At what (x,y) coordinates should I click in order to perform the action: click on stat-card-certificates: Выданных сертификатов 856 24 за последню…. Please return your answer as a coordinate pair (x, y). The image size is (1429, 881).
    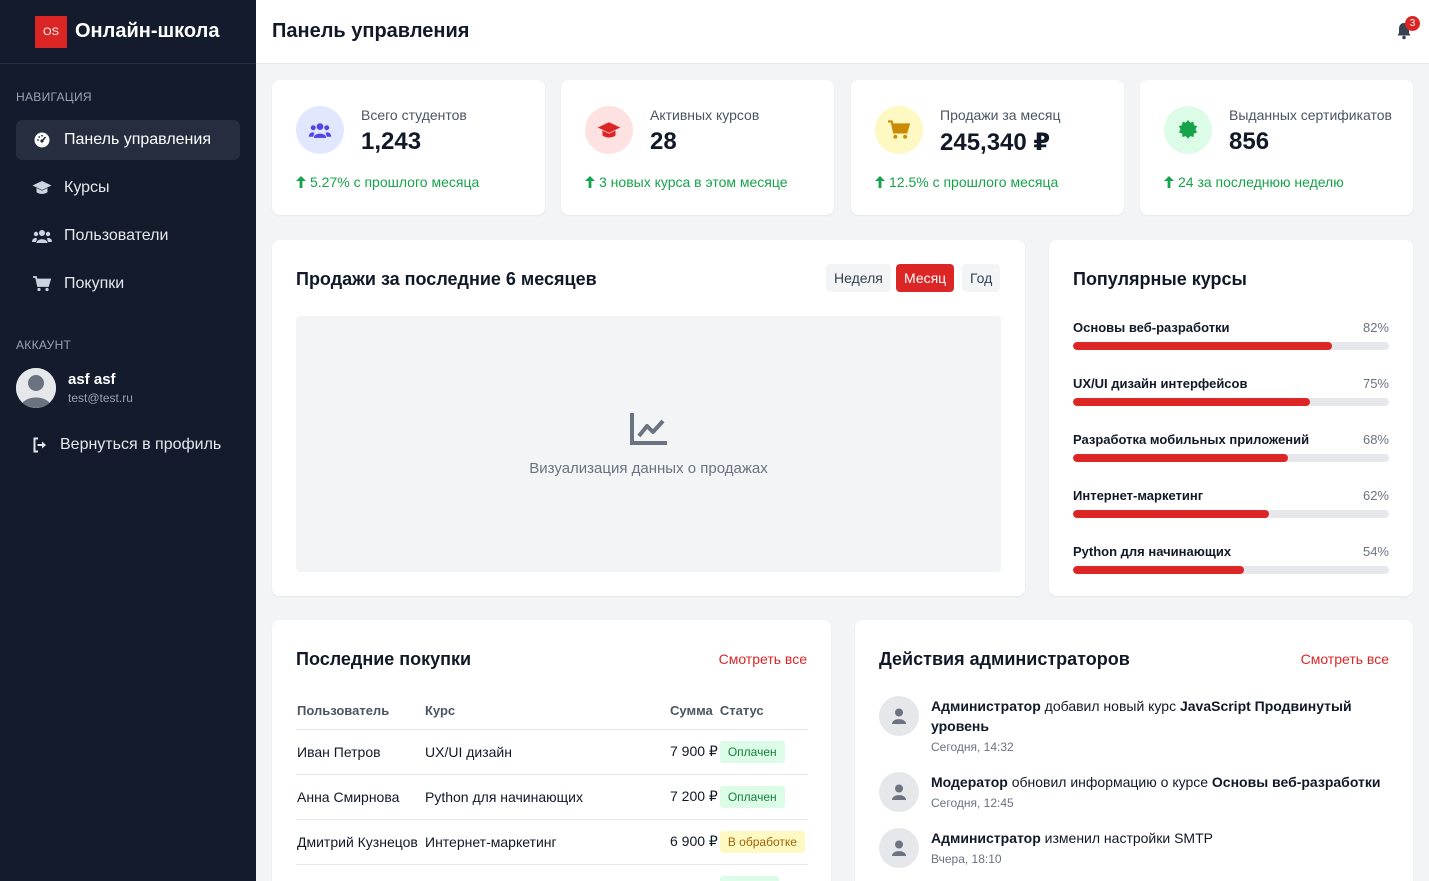
    Looking at the image, I should click on (1276, 147).